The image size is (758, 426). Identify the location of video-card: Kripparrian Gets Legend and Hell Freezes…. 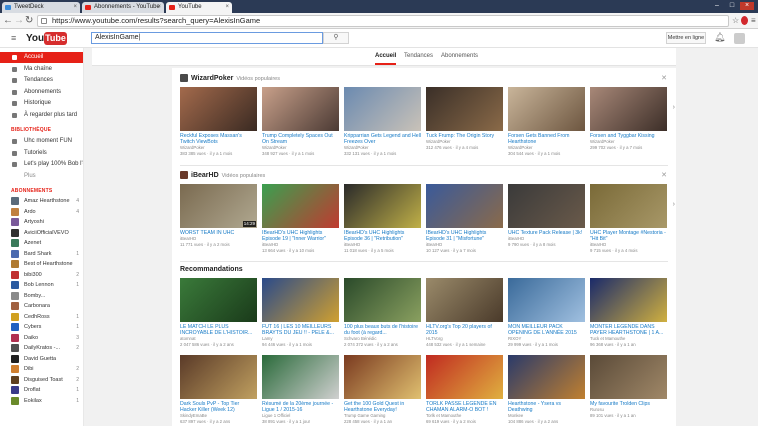
(382, 121).